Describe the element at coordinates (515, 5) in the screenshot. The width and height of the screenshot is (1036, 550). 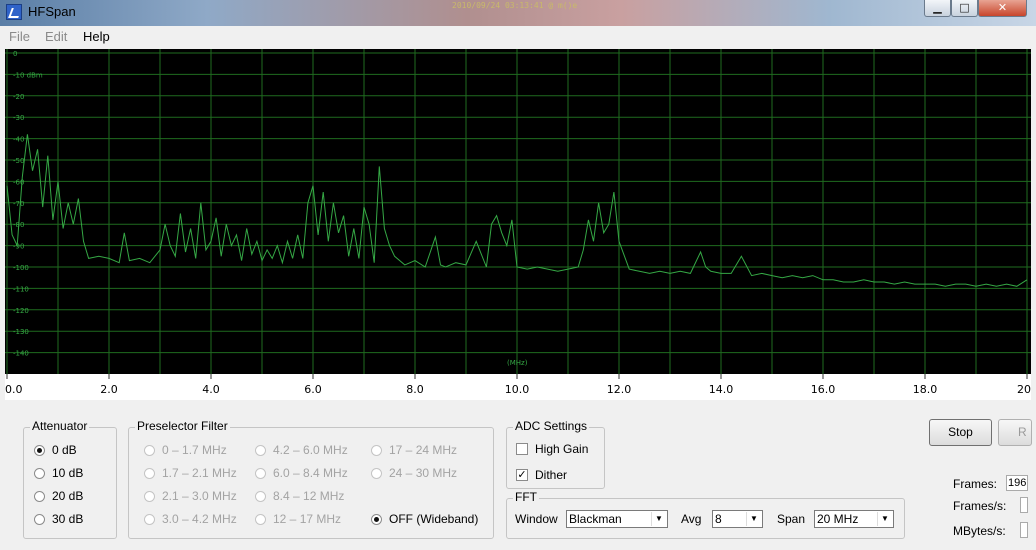
I see `background-timestamp: 2010/09/24 03:13:41 @ m()e` at that location.